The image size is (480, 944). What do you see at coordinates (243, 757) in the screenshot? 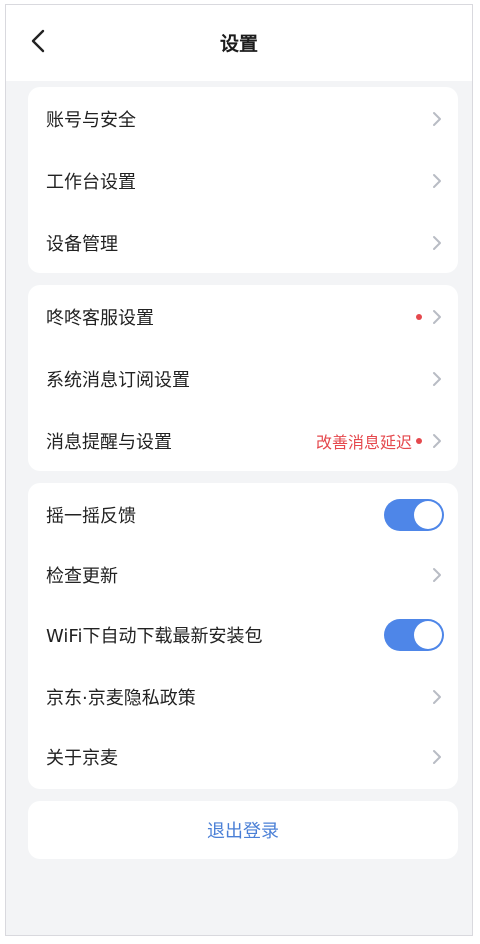
I see `settings-item-about: 关于京麦` at bounding box center [243, 757].